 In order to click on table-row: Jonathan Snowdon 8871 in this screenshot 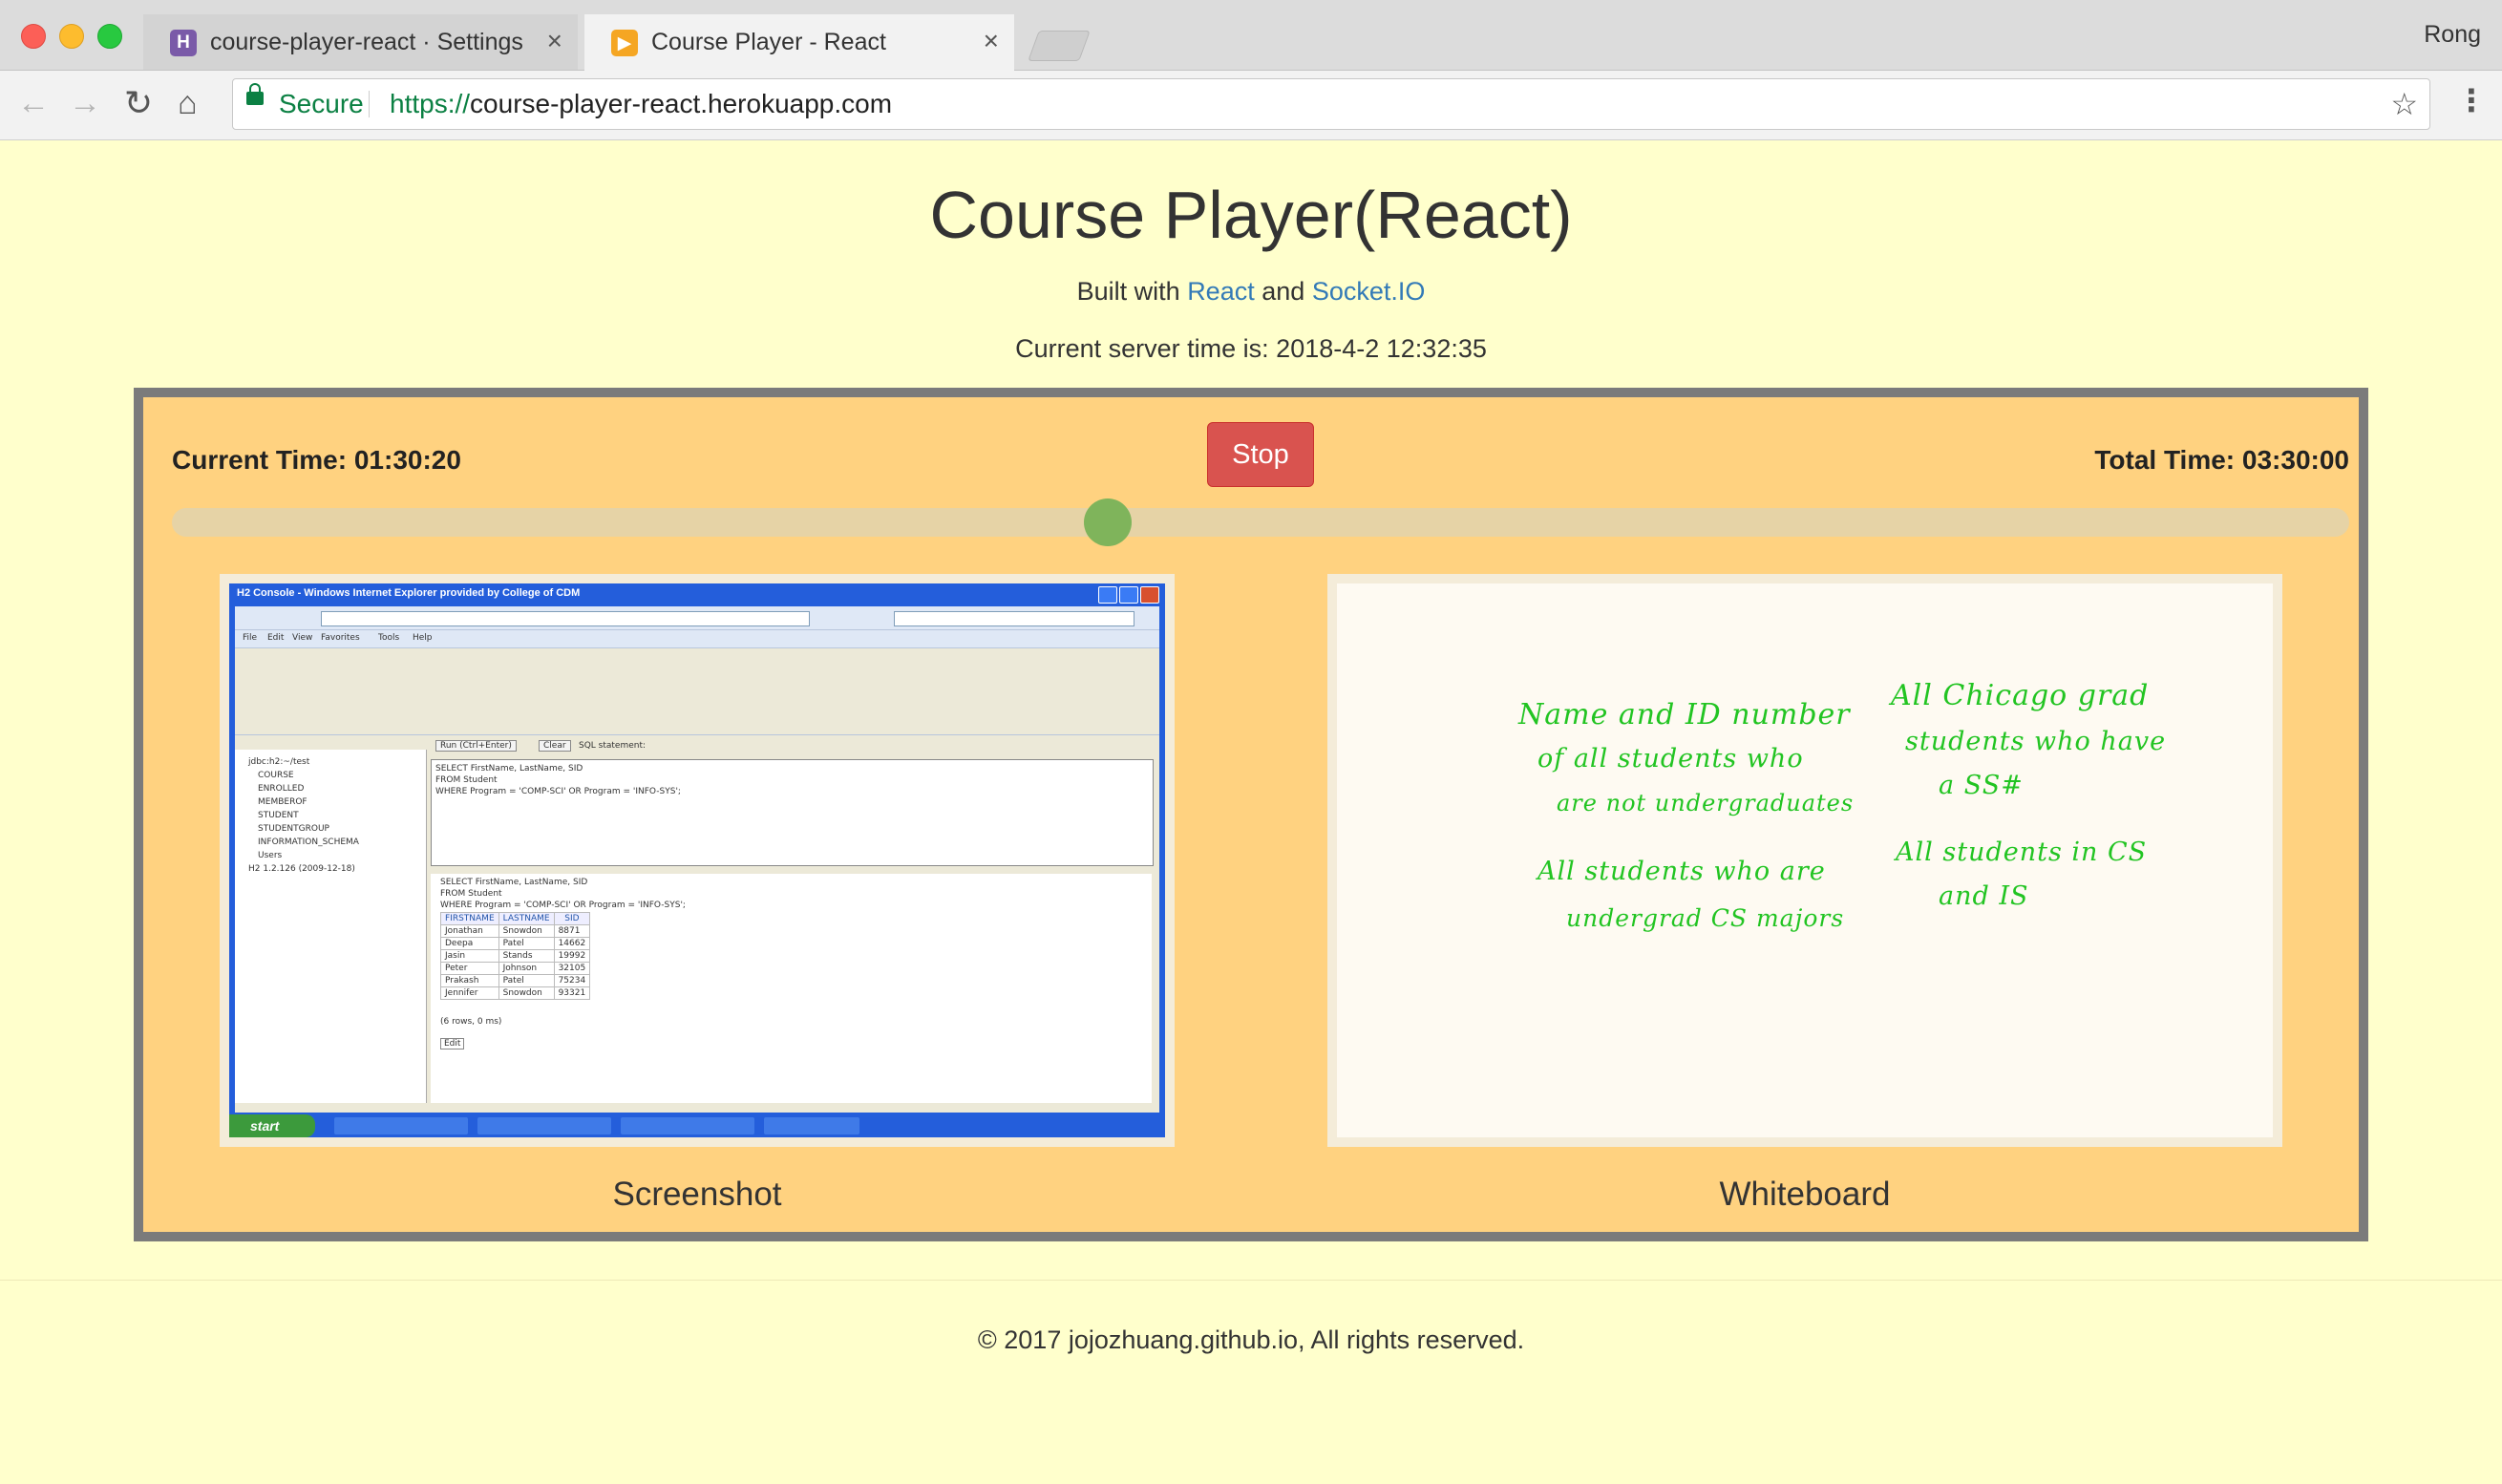, I will do `click(515, 931)`.